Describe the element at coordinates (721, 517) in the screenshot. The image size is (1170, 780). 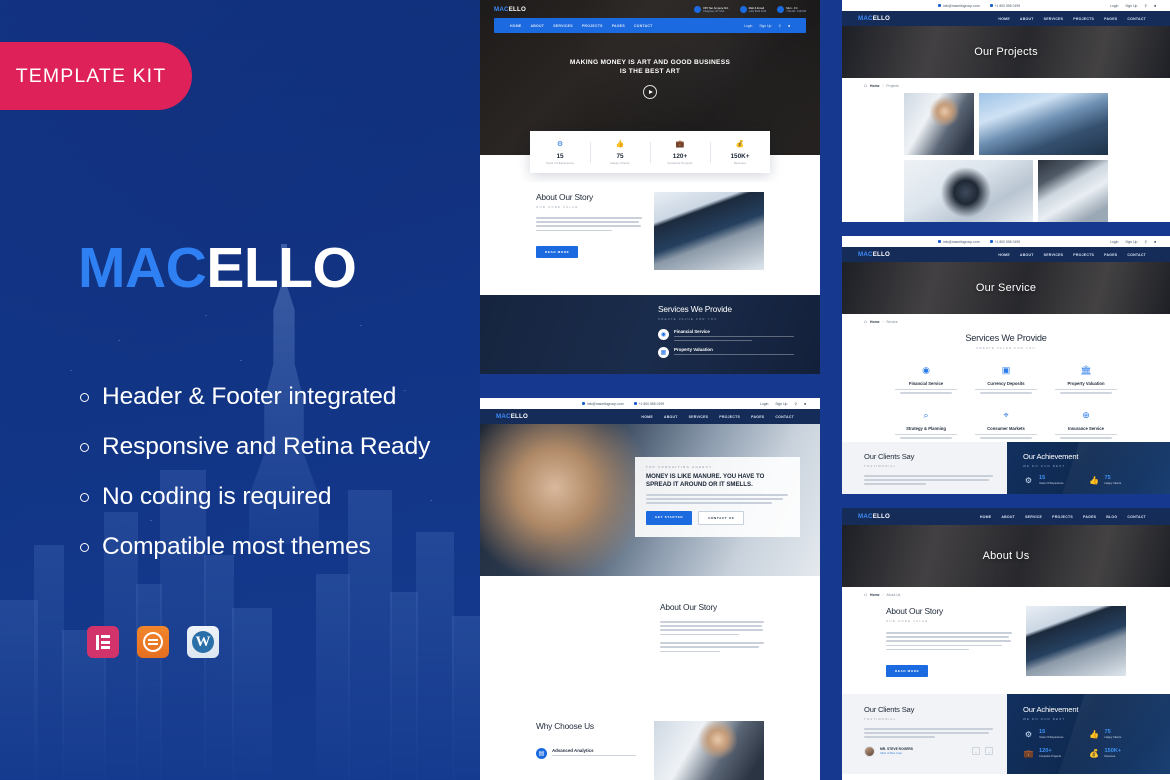
I see `contact-us-button: CONTACT US` at that location.